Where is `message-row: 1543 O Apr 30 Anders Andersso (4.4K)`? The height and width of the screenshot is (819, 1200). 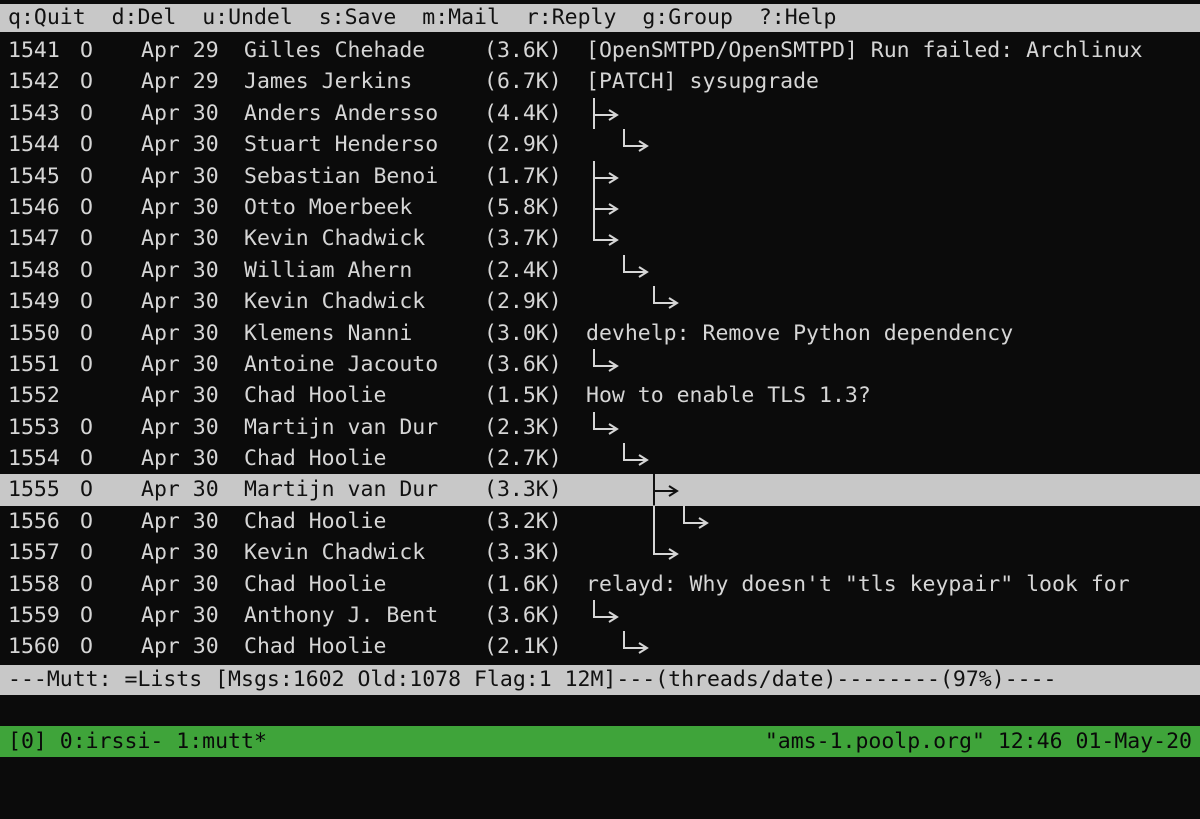 message-row: 1543 O Apr 30 Anders Andersso (4.4K) is located at coordinates (600, 113).